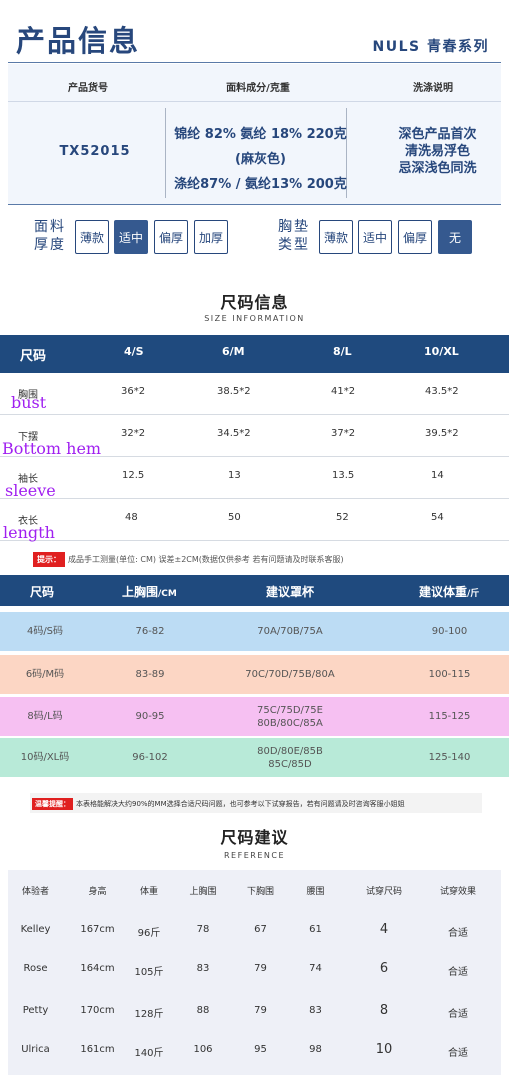  I want to click on reference-cell: 98, so click(315, 1049).